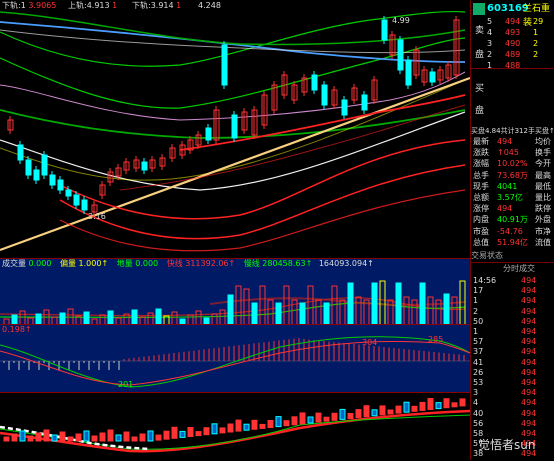 Image resolution: width=554 pixels, height=461 pixels. What do you see at coordinates (543, 186) in the screenshot?
I see `stat-label2: 最低` at bounding box center [543, 186].